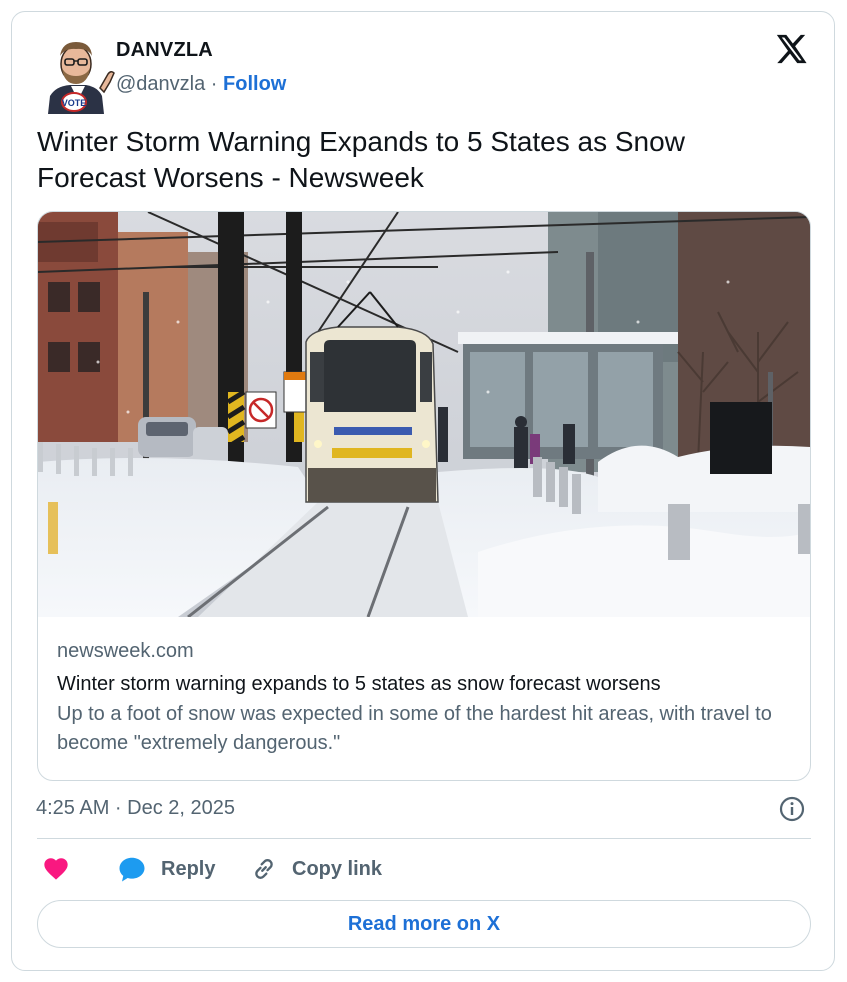  What do you see at coordinates (160, 84) in the screenshot?
I see `author-handle: @danvzla` at bounding box center [160, 84].